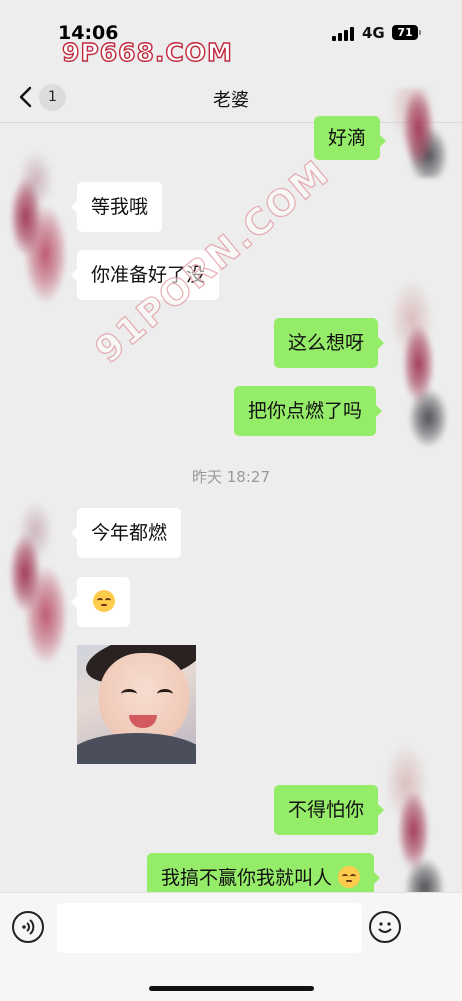 This screenshot has width=462, height=1001. Describe the element at coordinates (120, 207) in the screenshot. I see `message-text: 等我哦` at that location.